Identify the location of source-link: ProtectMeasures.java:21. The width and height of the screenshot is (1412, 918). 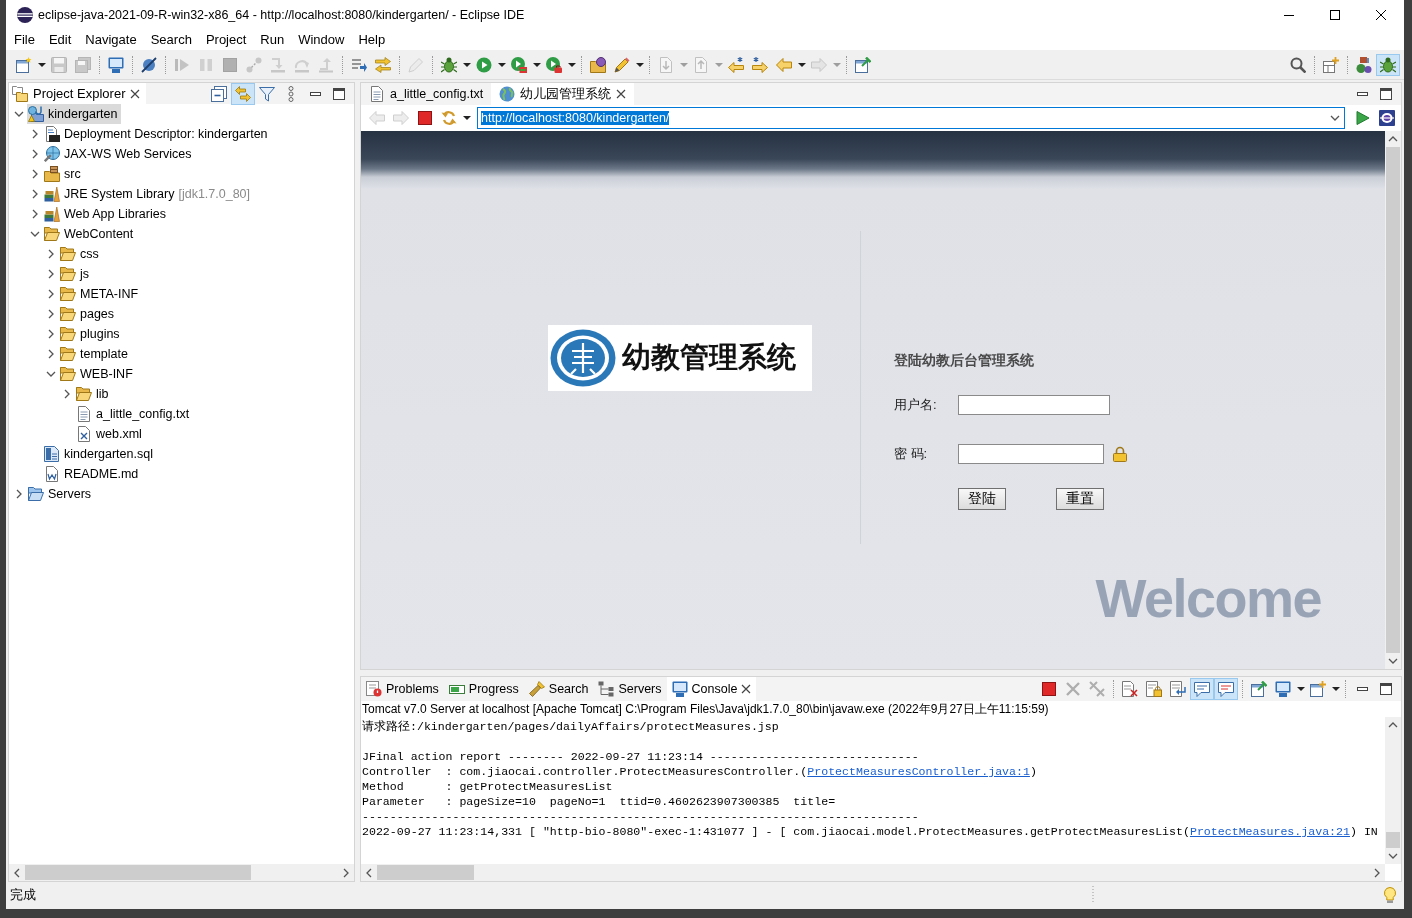
(1269, 831).